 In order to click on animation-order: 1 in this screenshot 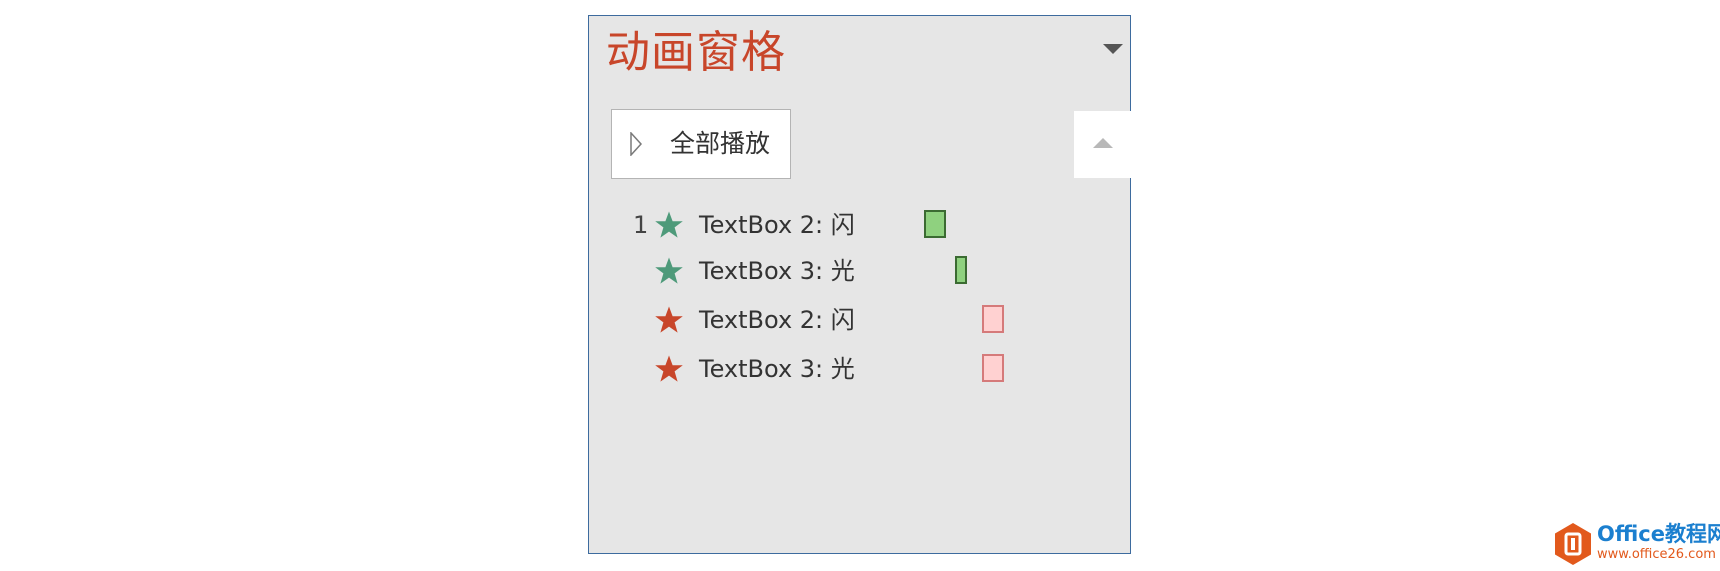, I will do `click(641, 225)`.